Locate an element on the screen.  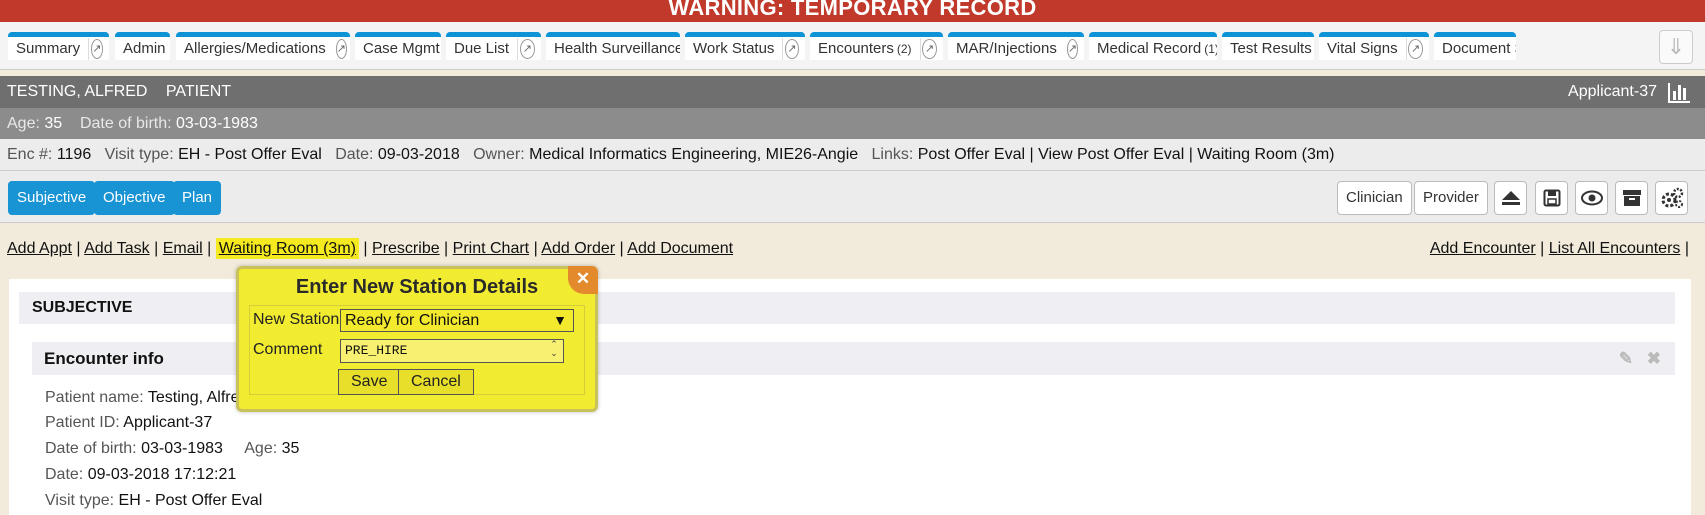
comment-value: PRE_HIRE is located at coordinates (376, 350).